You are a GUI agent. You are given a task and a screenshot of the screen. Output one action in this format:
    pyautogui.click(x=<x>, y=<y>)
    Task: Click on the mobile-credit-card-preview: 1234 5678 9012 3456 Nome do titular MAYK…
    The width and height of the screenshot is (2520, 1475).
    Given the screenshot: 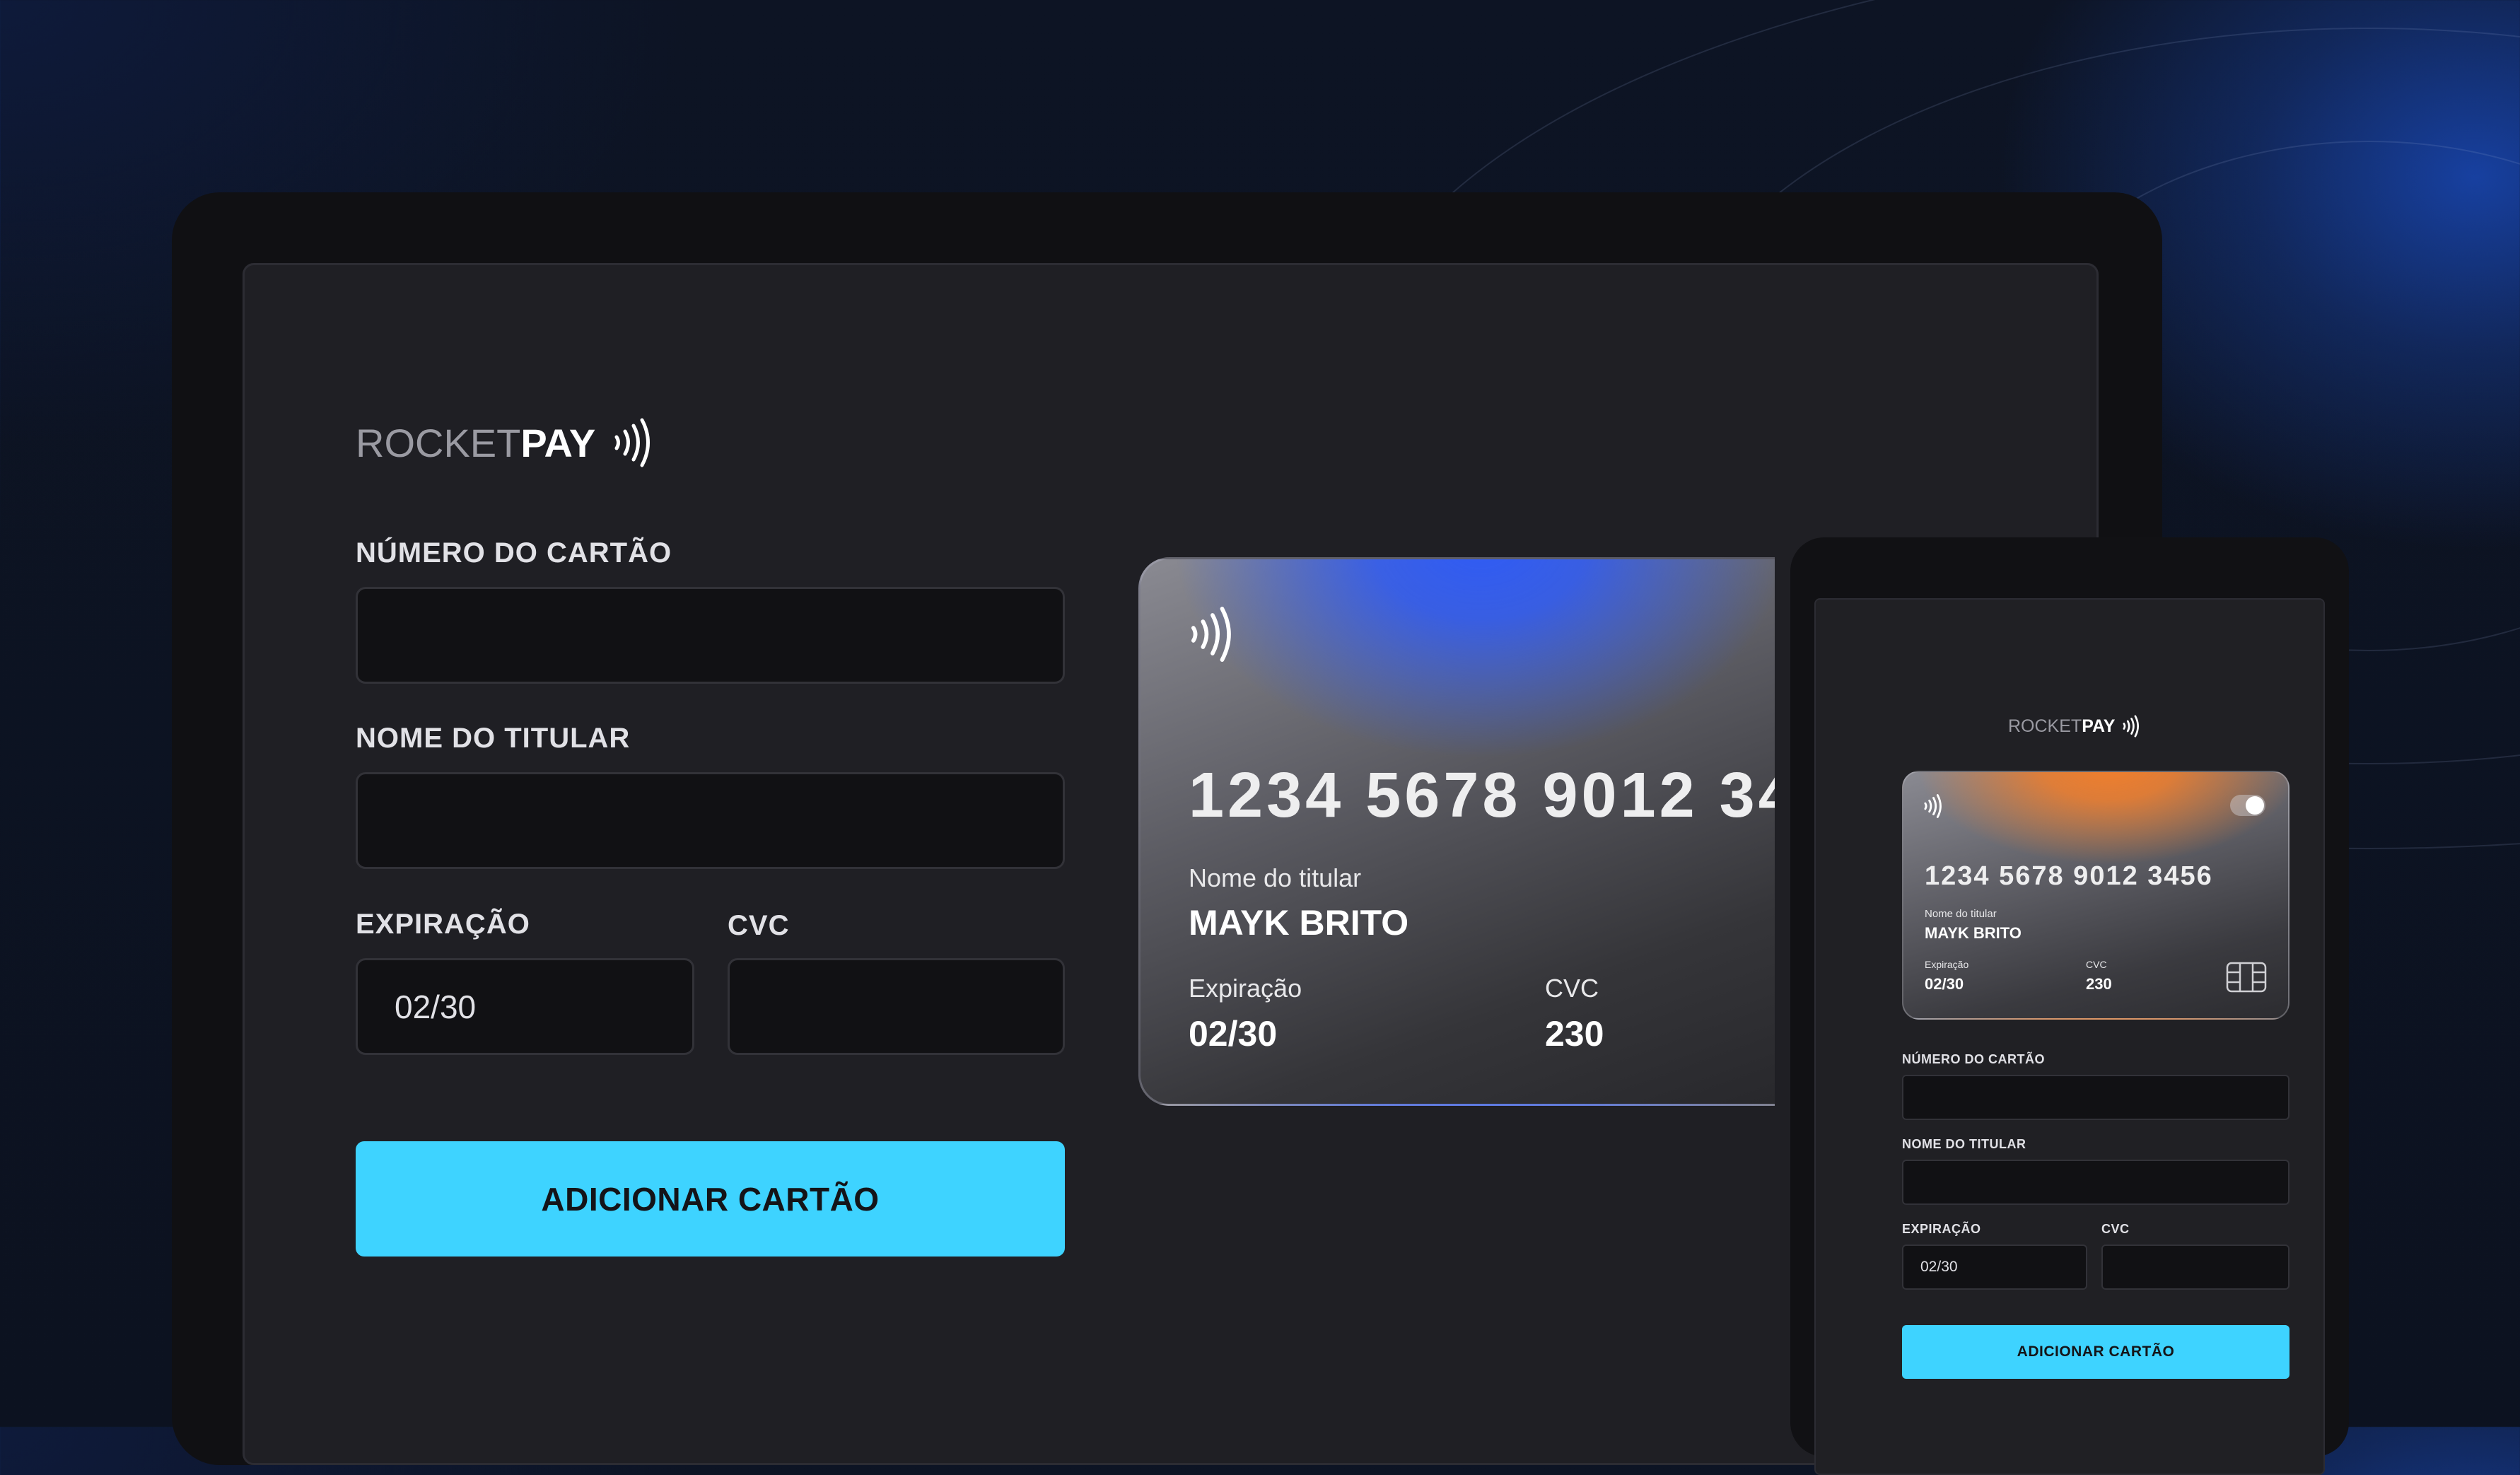 What is the action you would take?
    pyautogui.click(x=2095, y=895)
    